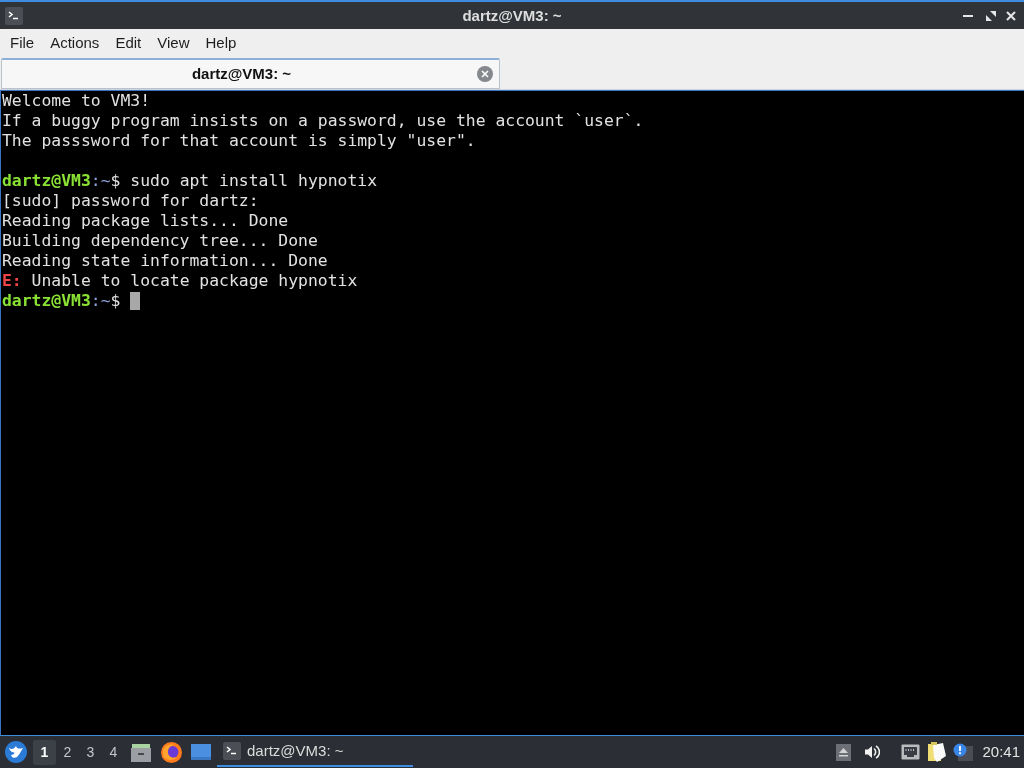 The image size is (1024, 768). What do you see at coordinates (16, 752) in the screenshot?
I see `bird-logo-icon` at bounding box center [16, 752].